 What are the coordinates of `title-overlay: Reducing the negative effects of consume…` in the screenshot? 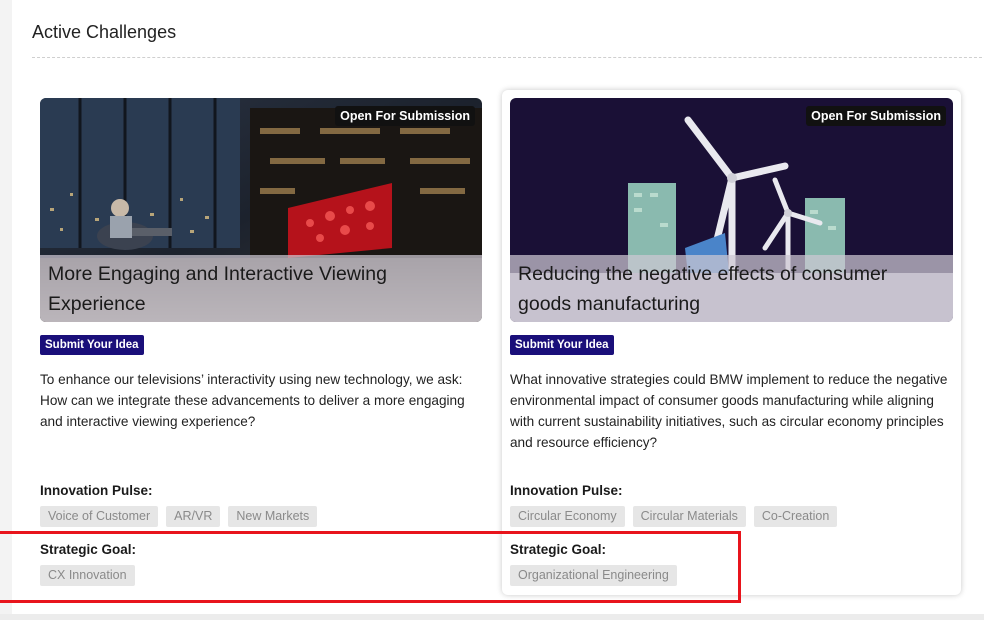 It's located at (731, 288).